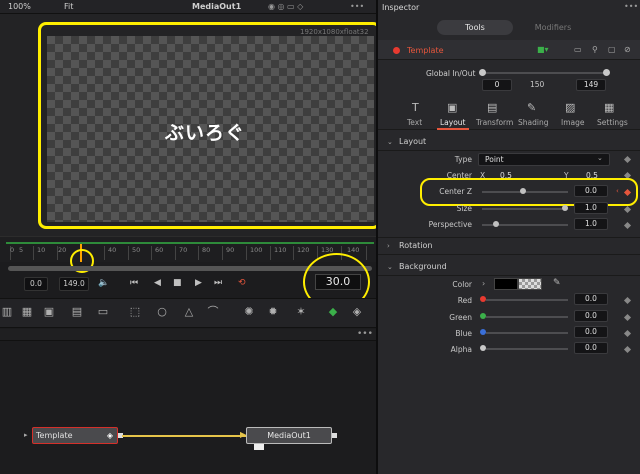 The height and width of the screenshot is (474, 640). I want to click on node-mediaout: MediaOut1, so click(289, 435).